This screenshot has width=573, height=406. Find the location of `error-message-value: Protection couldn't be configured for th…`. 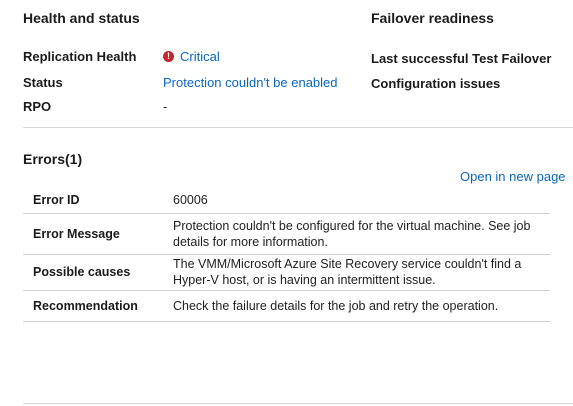

error-message-value: Protection couldn't be configured for th… is located at coordinates (356, 234).